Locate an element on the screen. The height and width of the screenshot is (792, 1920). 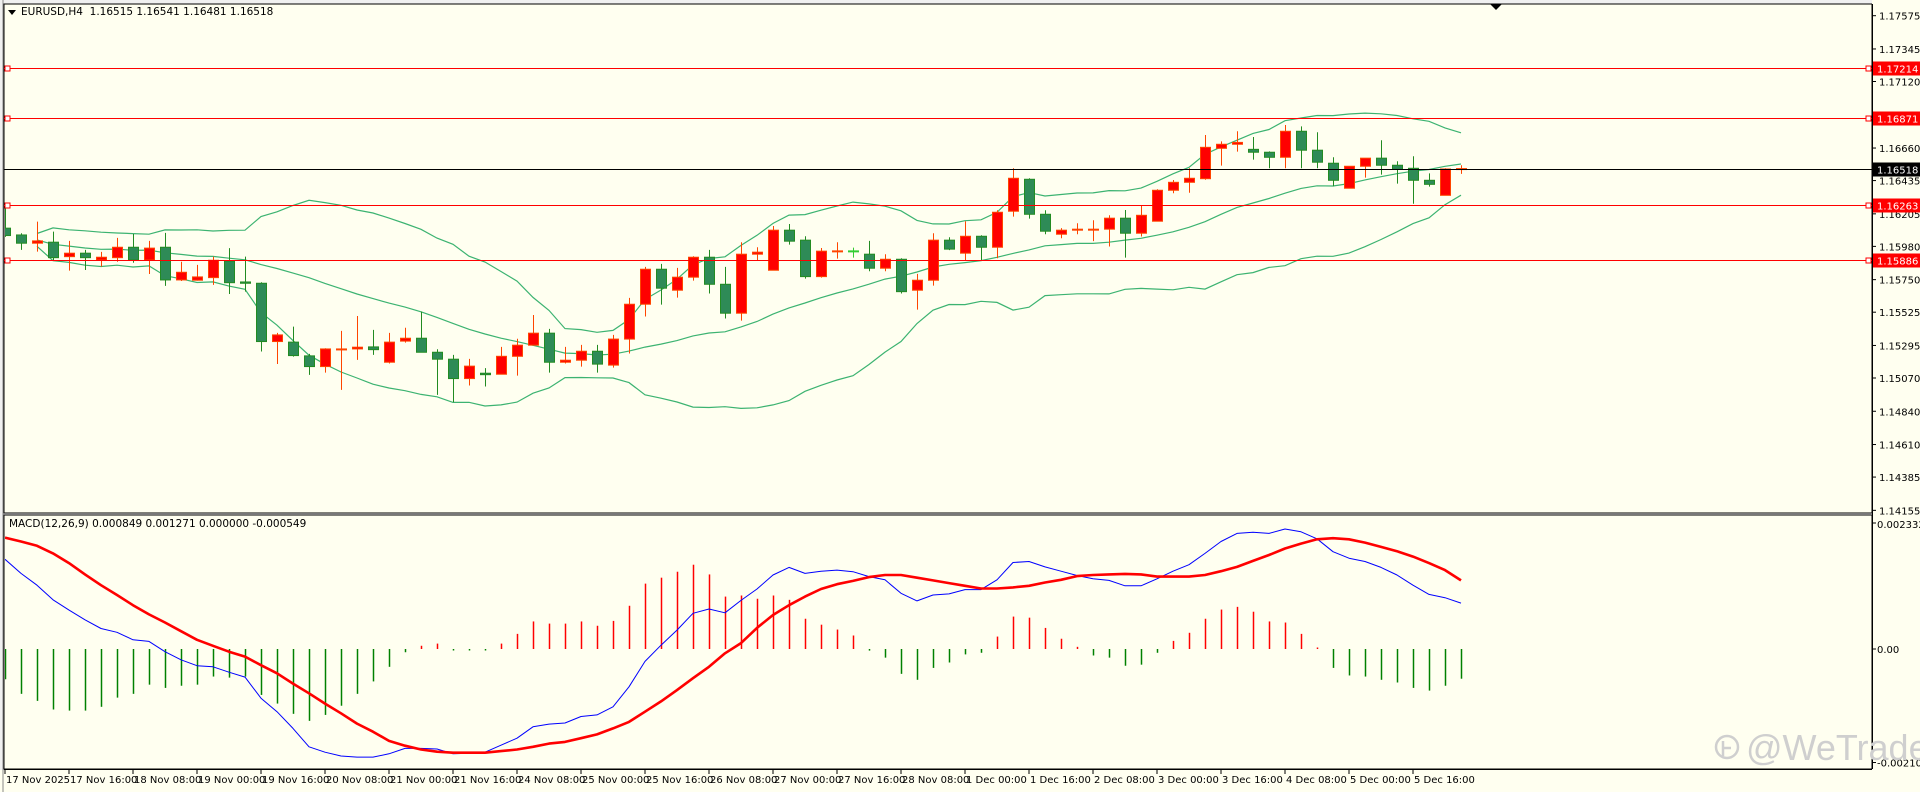
level-price-label: 1.17214 is located at coordinates (1897, 70).